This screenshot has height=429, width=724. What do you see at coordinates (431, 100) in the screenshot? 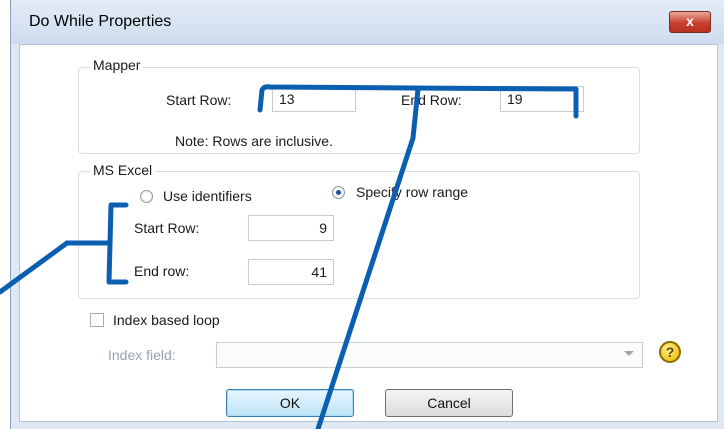
I see `mapper-end-row-label: End Row:` at bounding box center [431, 100].